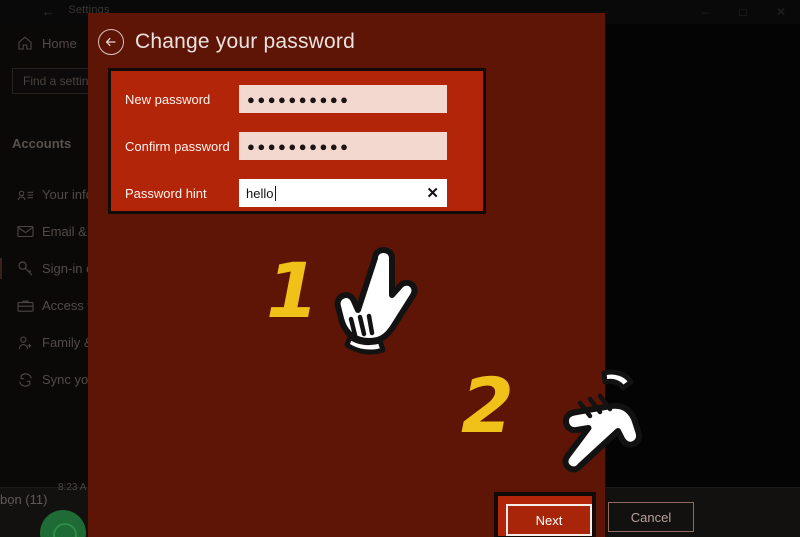 This screenshot has height=537, width=800. I want to click on confirm-password-row: Confirm password ●●●●●●●●●●, so click(297, 146).